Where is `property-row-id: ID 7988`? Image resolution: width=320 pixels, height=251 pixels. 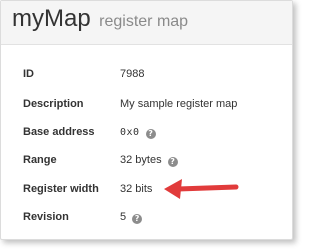 property-row-id: ID 7988 is located at coordinates (146, 74).